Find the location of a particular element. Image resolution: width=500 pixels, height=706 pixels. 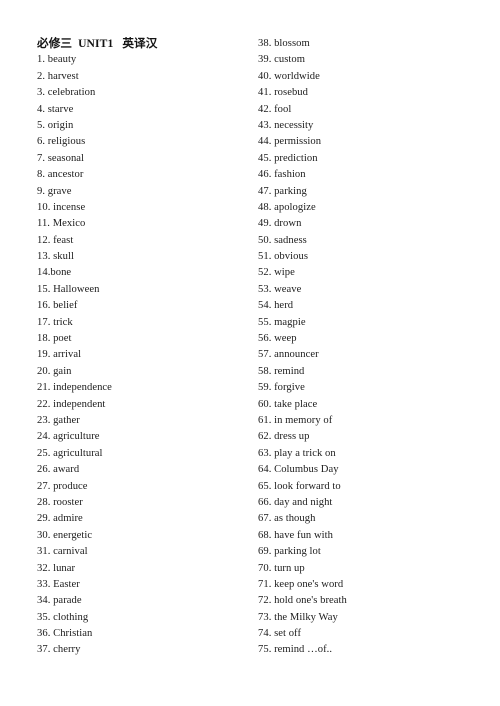

vocabulary-item: 59. forgive is located at coordinates (281, 388).